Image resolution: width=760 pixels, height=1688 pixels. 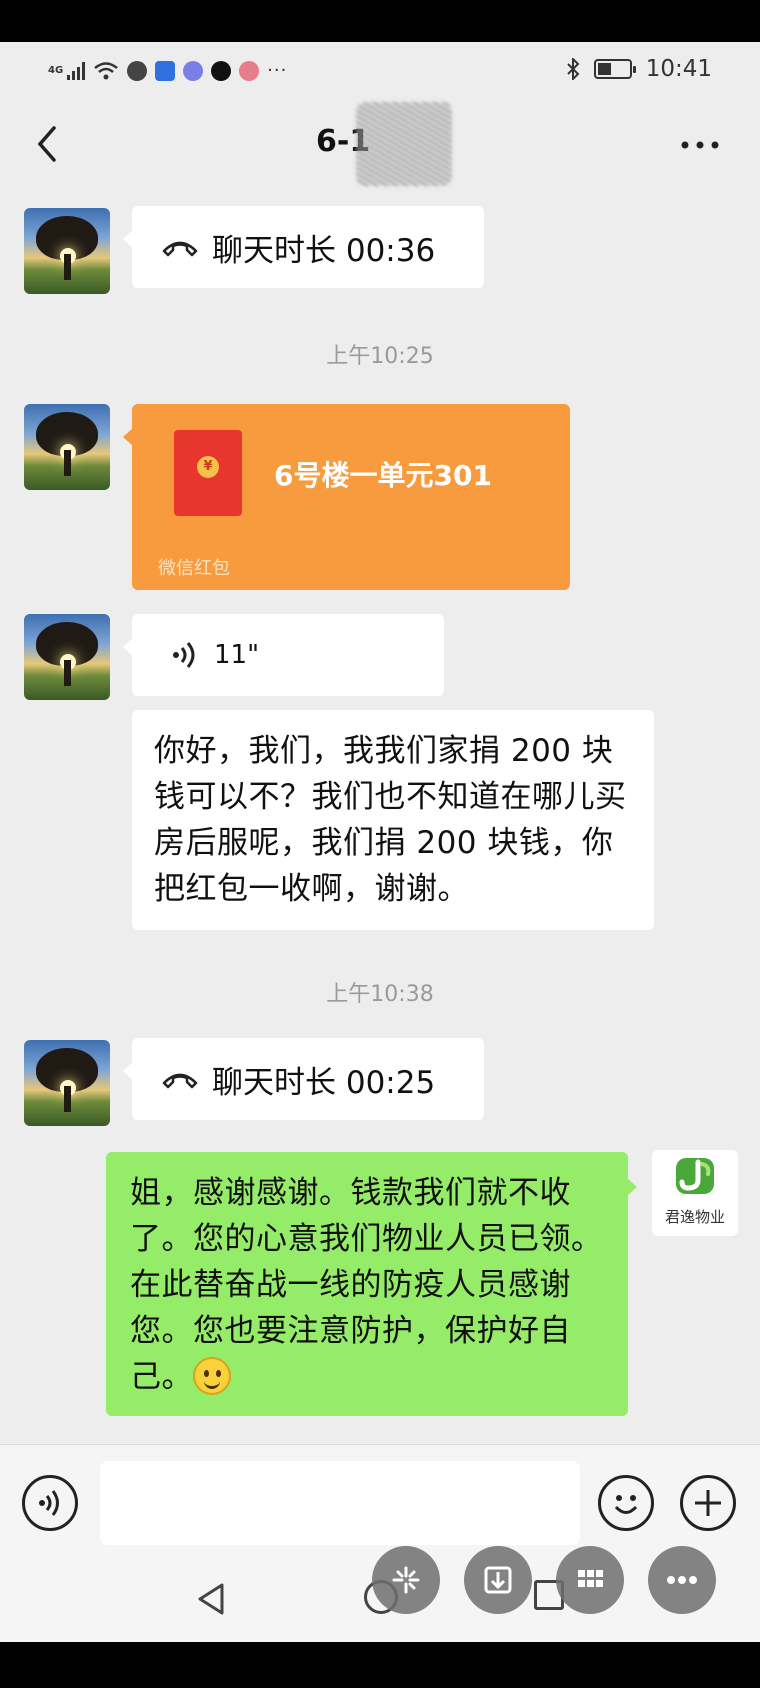 I want to click on message-input-bar, so click(x=380, y=1503).